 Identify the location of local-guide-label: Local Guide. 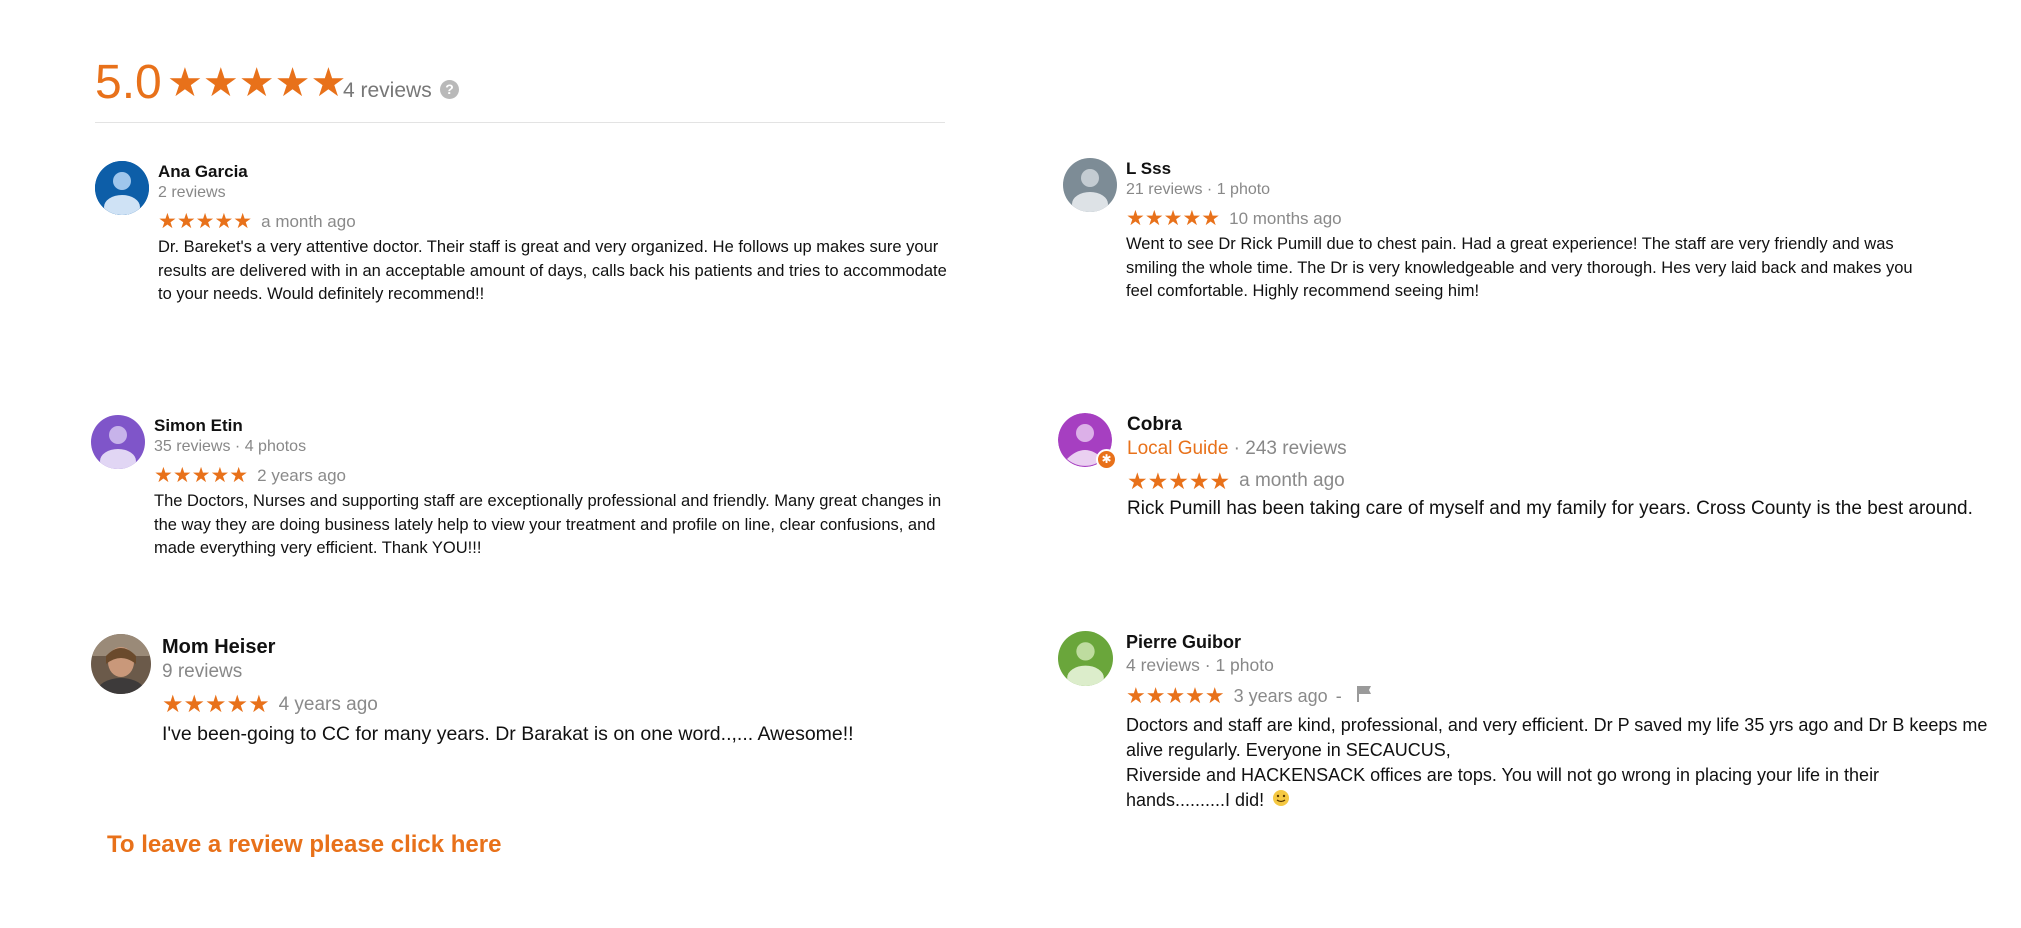
(1178, 448).